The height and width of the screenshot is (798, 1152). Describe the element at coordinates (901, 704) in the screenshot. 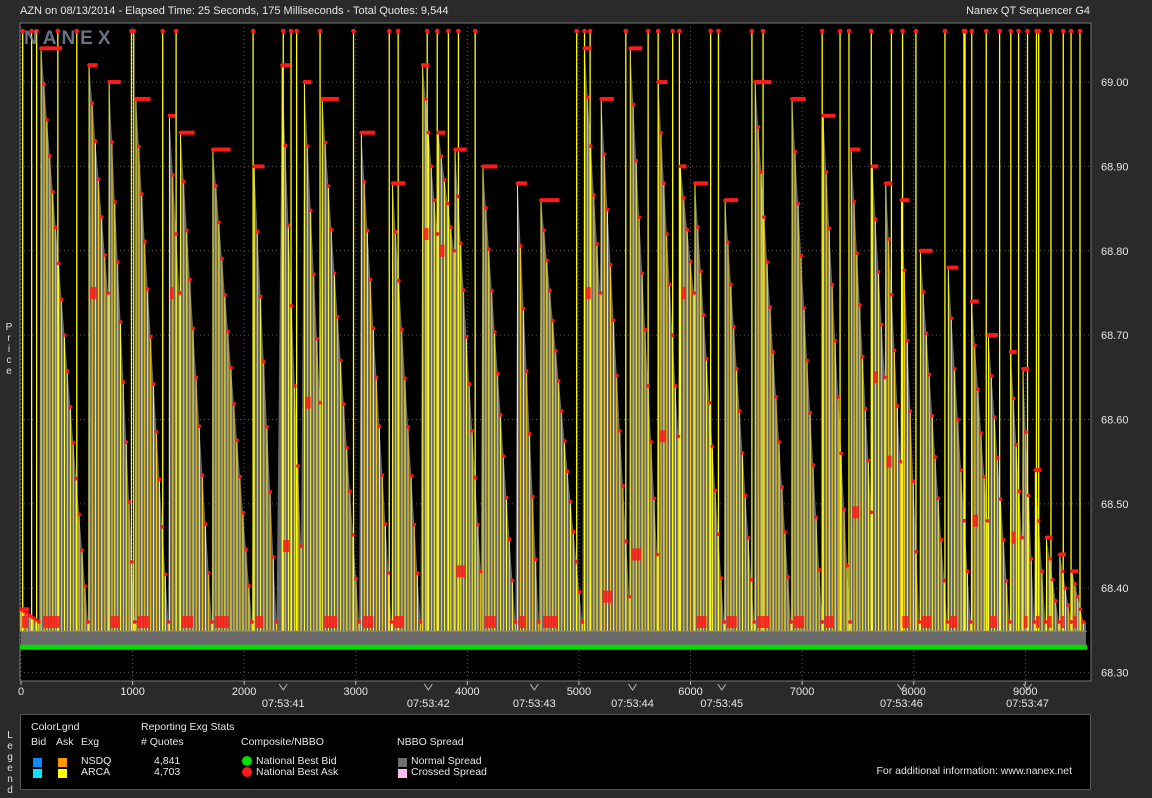

I see `time-tick-label: 07:53:46` at that location.